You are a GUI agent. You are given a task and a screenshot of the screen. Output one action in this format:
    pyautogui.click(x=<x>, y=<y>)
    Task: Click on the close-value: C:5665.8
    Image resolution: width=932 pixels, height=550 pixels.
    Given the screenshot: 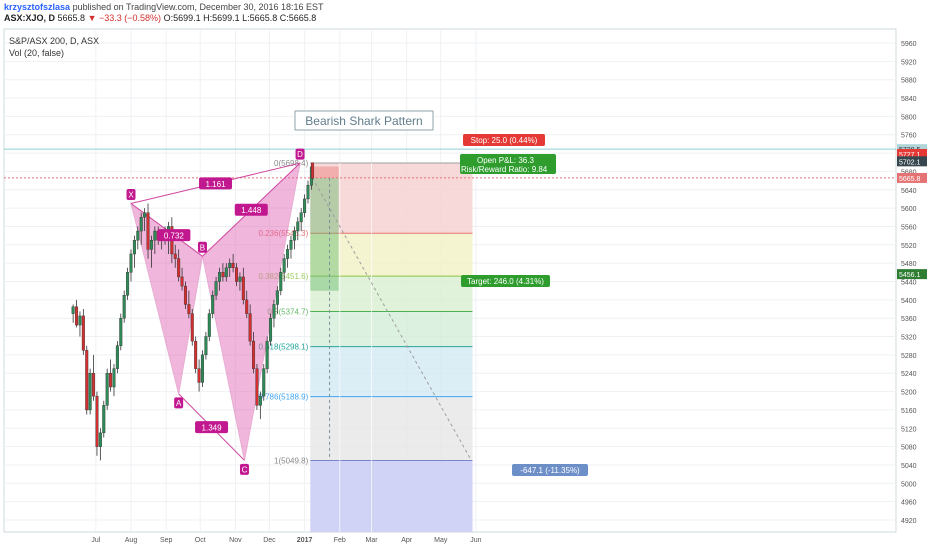 What is the action you would take?
    pyautogui.click(x=298, y=18)
    